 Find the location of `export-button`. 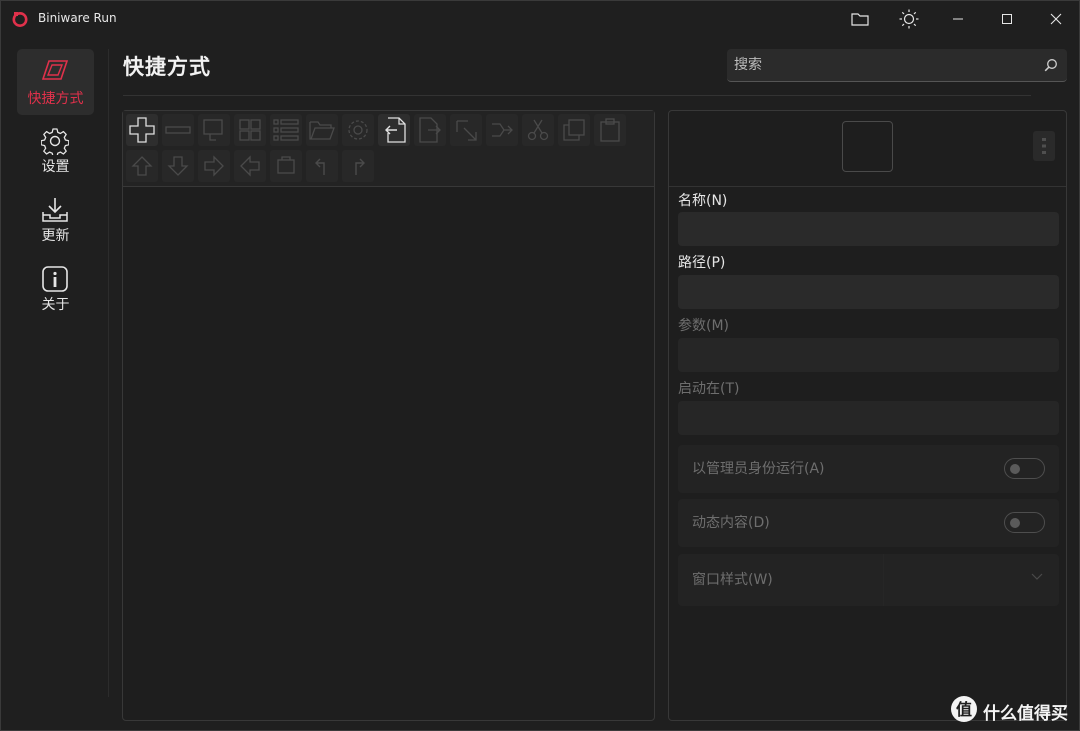

export-button is located at coordinates (430, 130).